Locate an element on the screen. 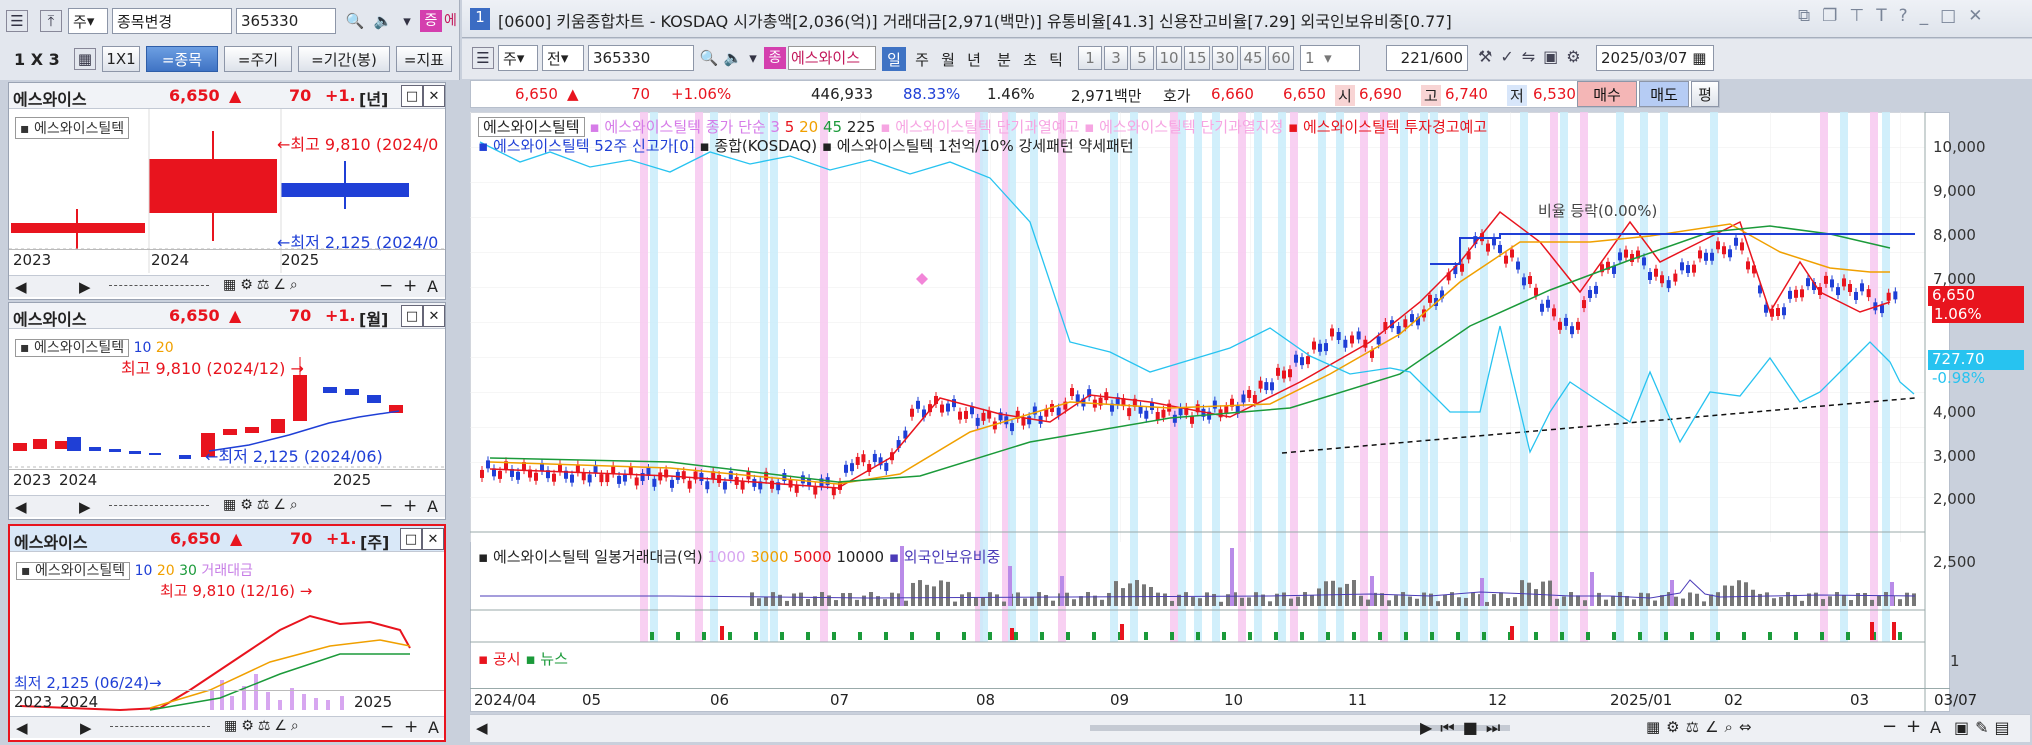  panel-period: [월] is located at coordinates (373, 318).